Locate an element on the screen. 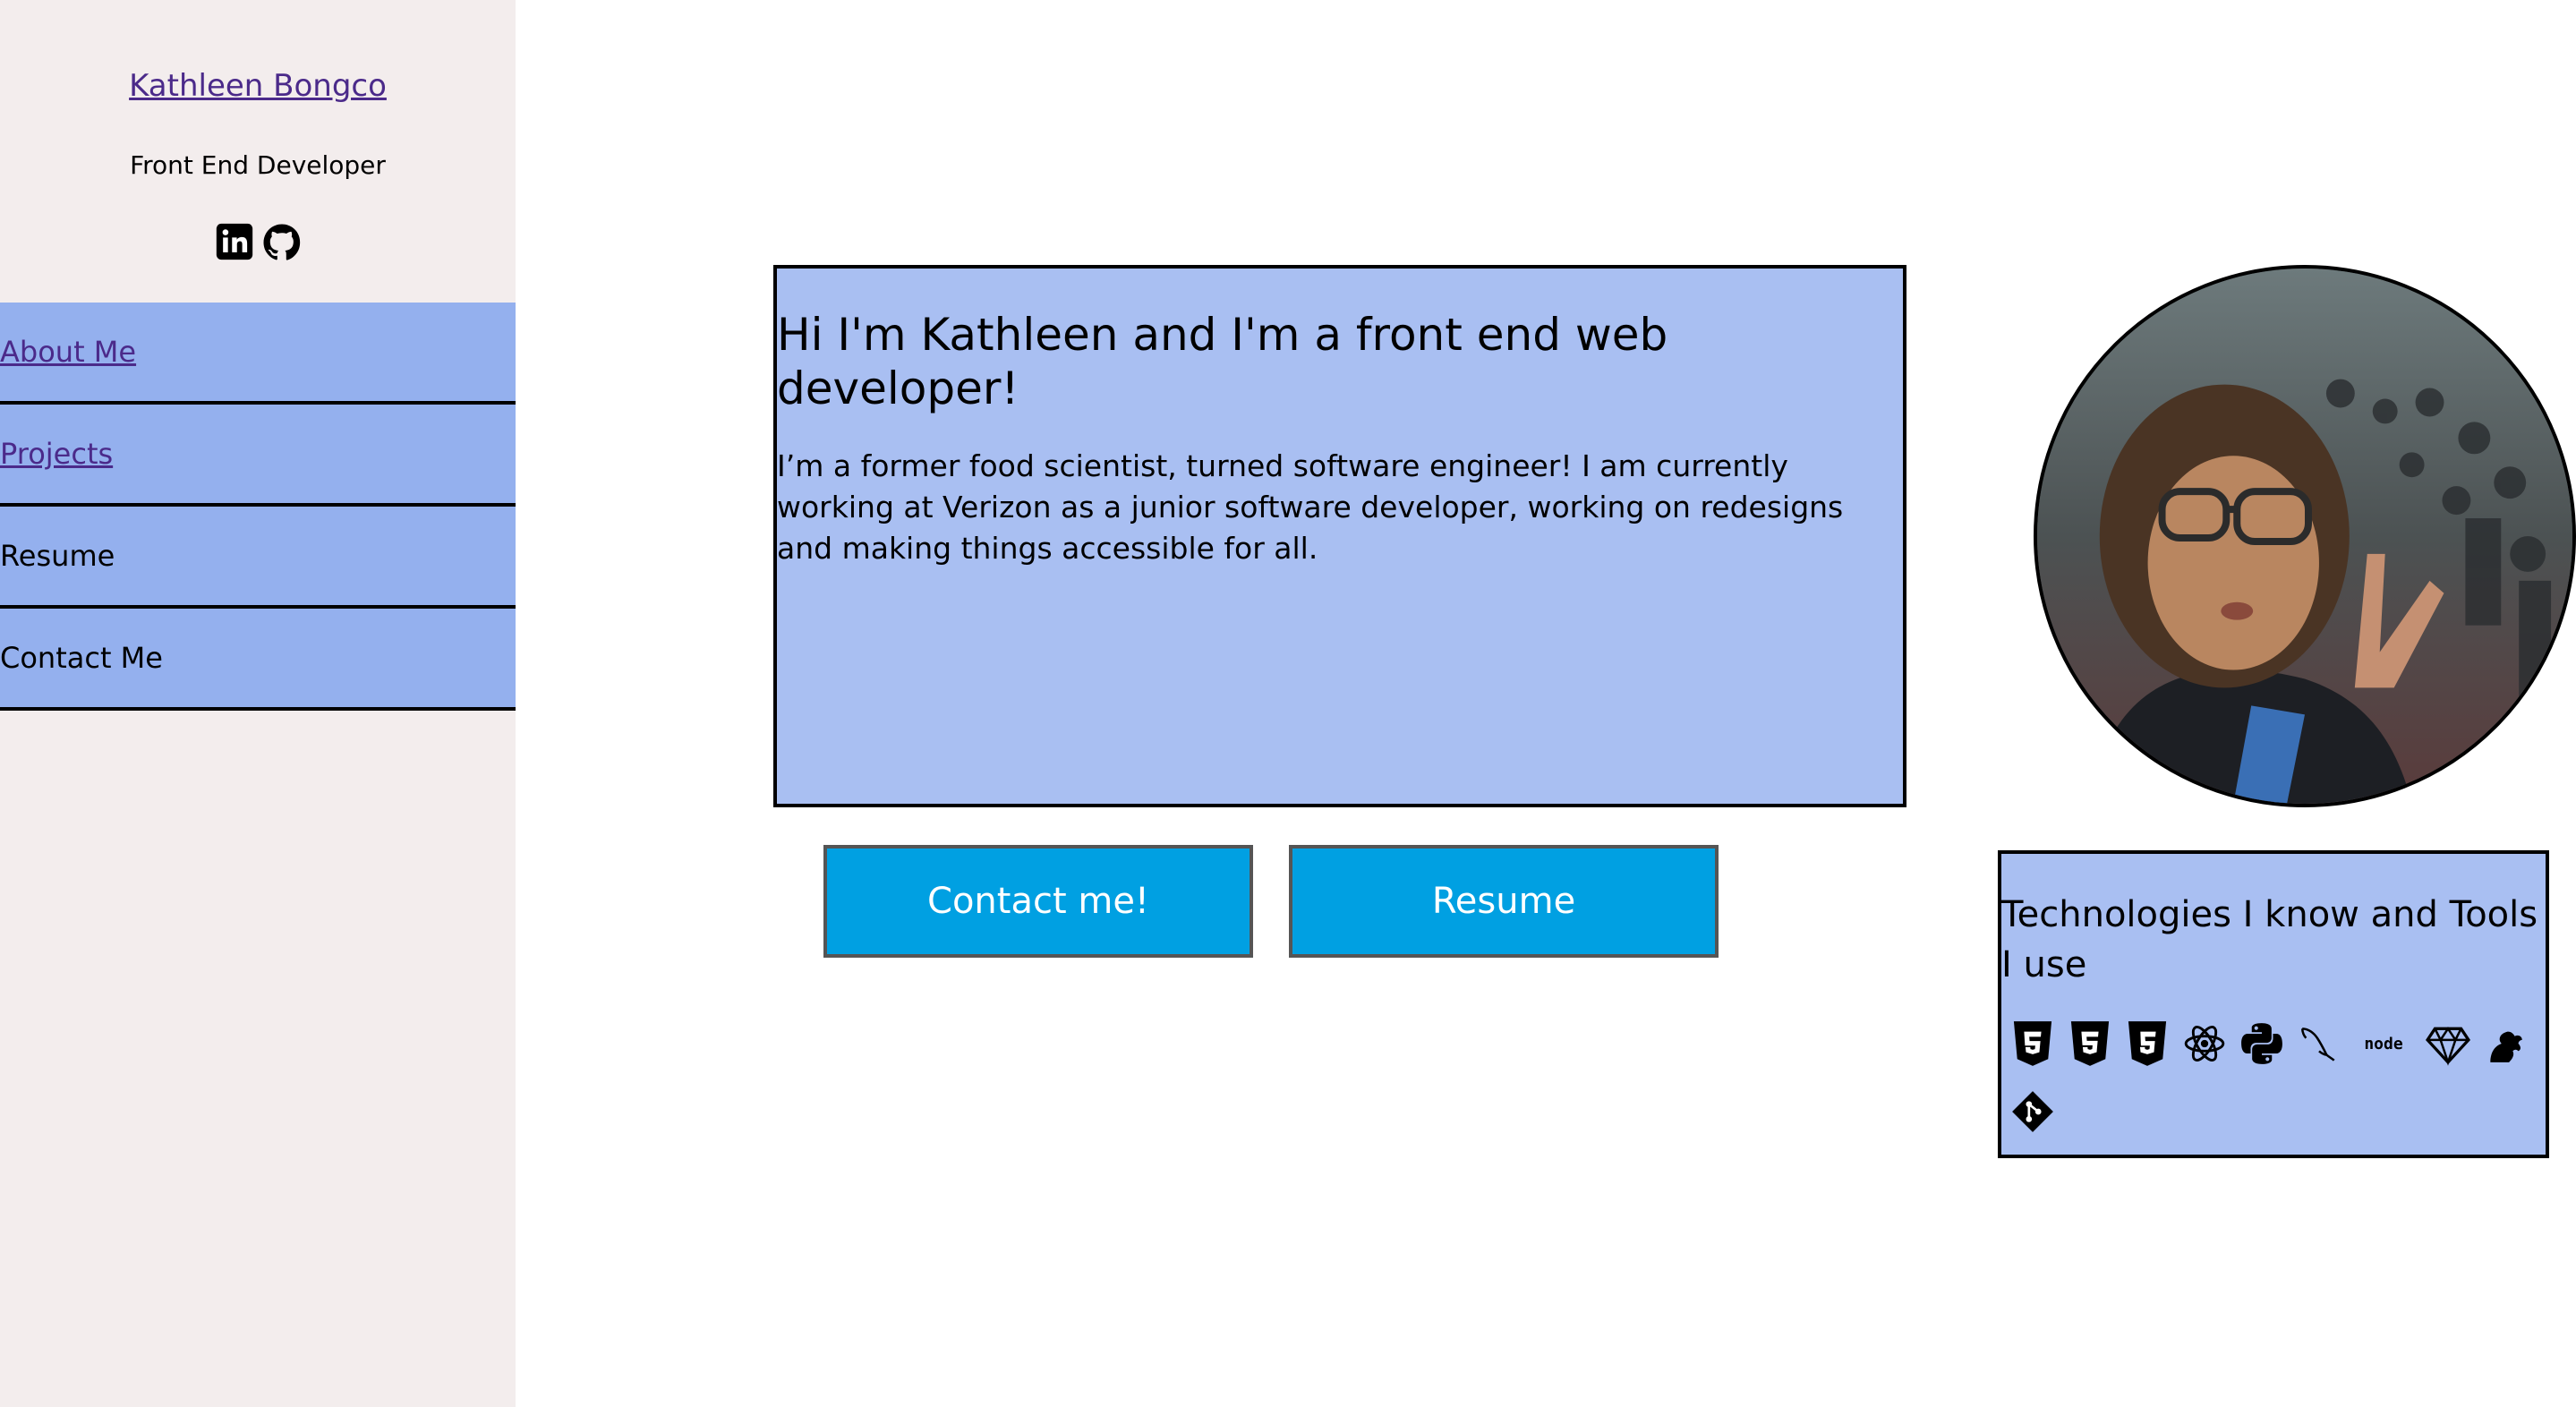 Image resolution: width=2576 pixels, height=1407 pixels. git-icon is located at coordinates (2032, 1111).